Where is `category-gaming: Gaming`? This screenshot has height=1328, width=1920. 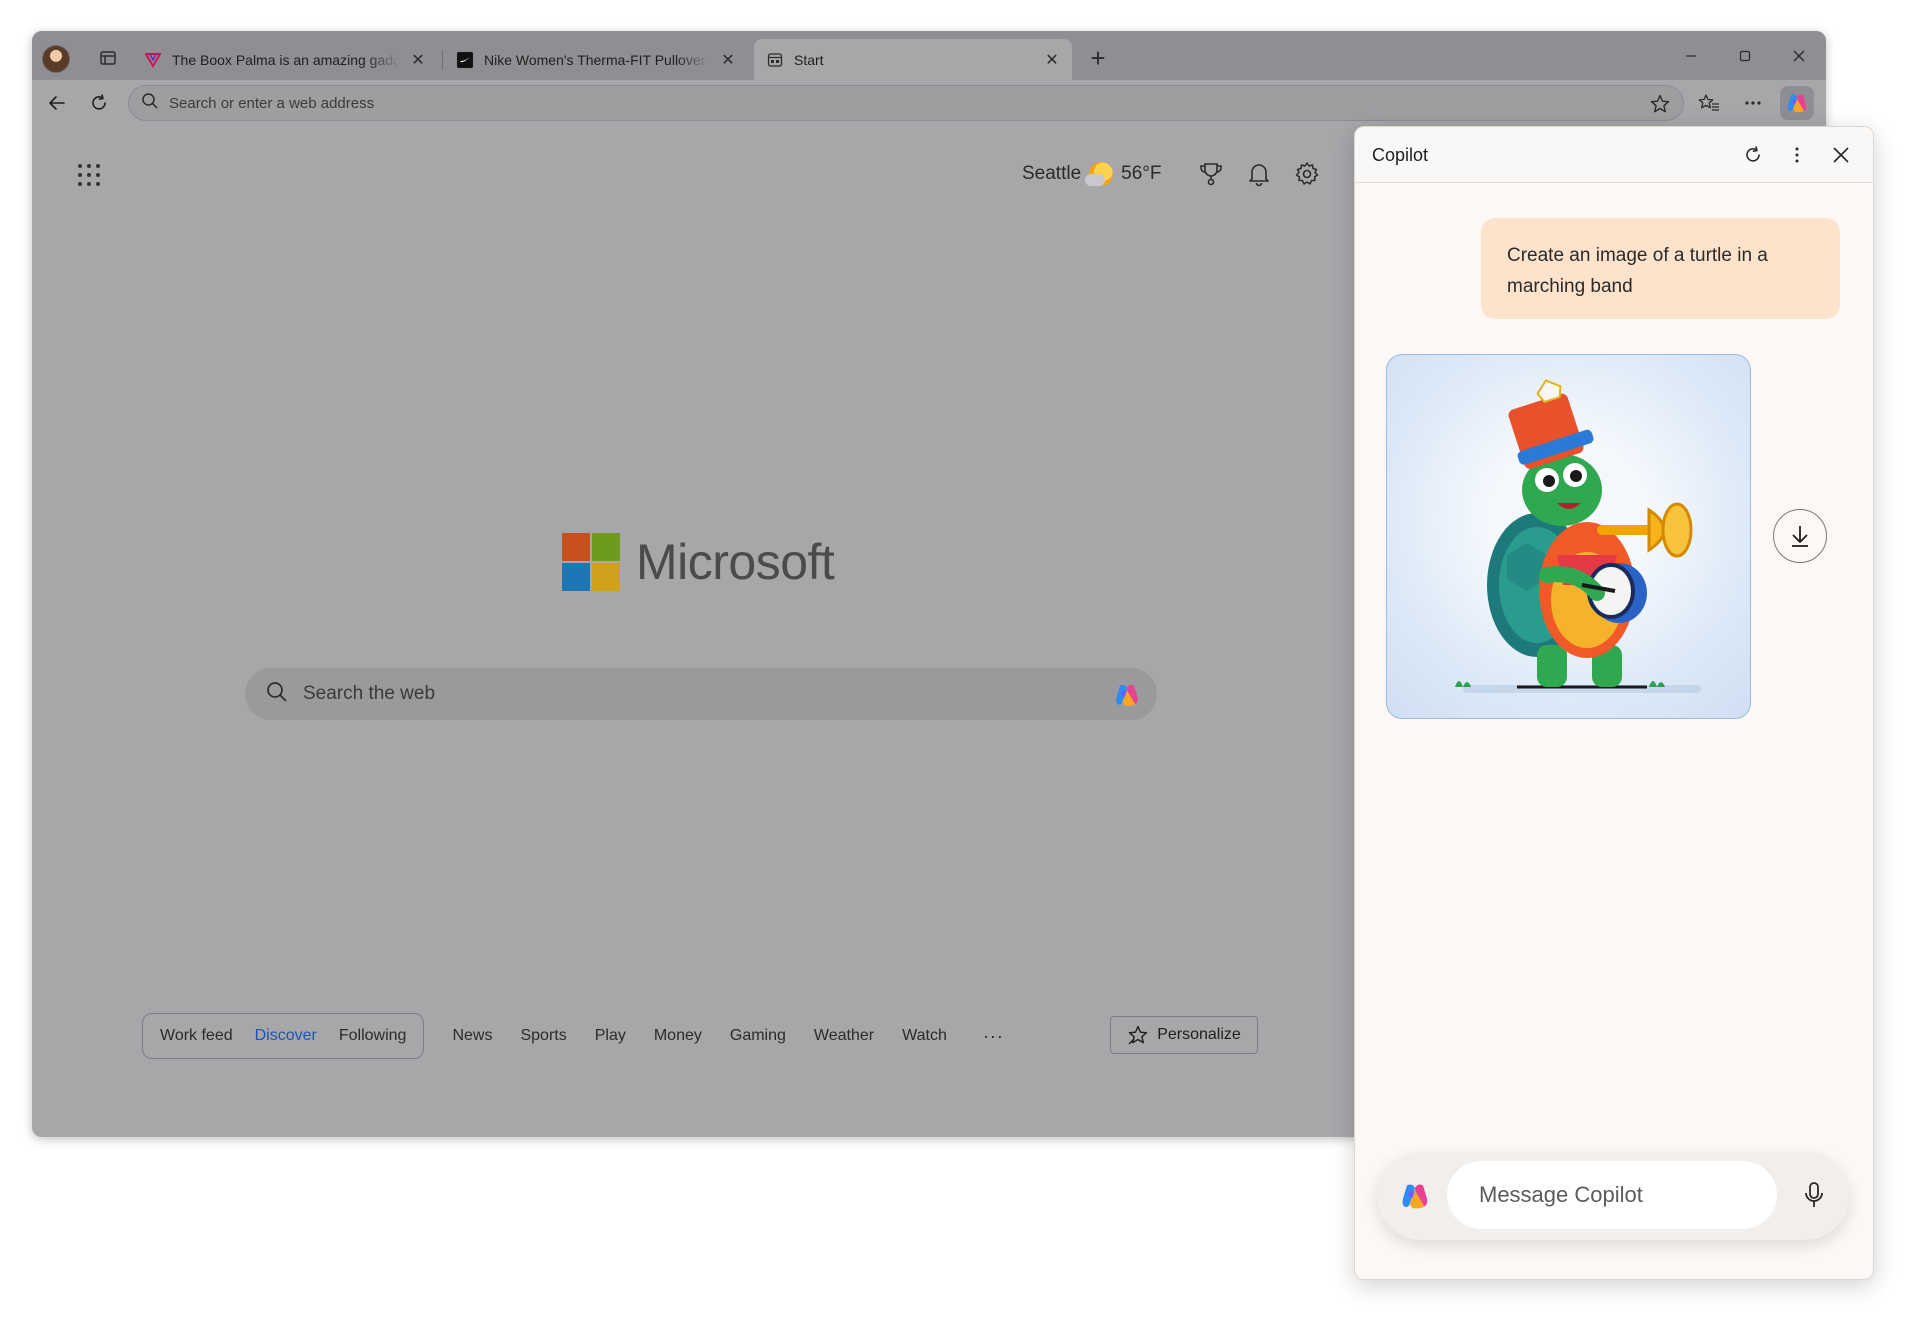 category-gaming: Gaming is located at coordinates (758, 1036).